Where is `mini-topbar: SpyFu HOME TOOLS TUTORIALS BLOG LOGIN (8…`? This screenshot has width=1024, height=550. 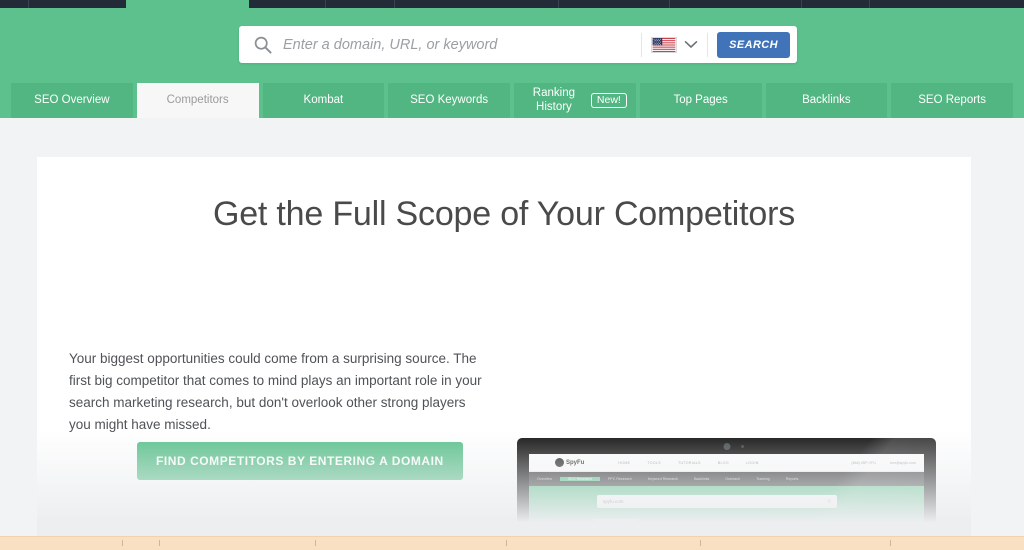
mini-topbar: SpyFu HOME TOOLS TUTORIALS BLOG LOGIN (8… is located at coordinates (726, 463).